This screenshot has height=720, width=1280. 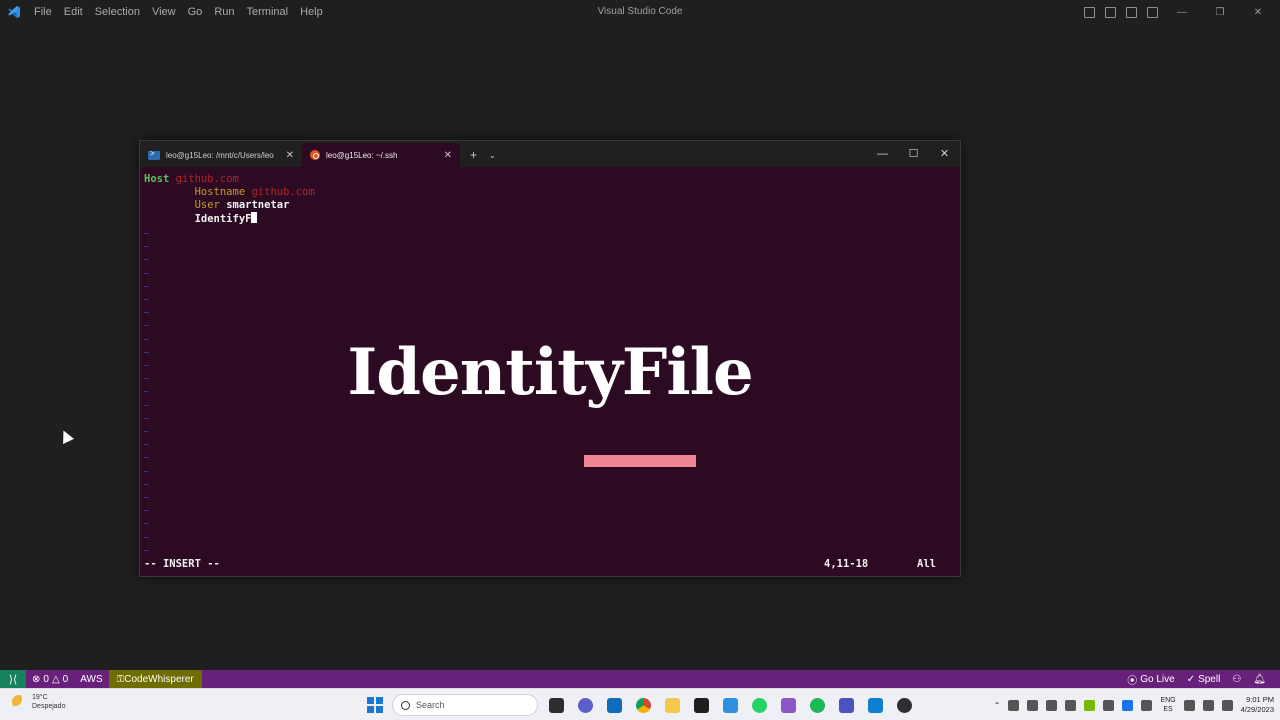 What do you see at coordinates (1220, 12) in the screenshot?
I see `restore-icon: ❐` at bounding box center [1220, 12].